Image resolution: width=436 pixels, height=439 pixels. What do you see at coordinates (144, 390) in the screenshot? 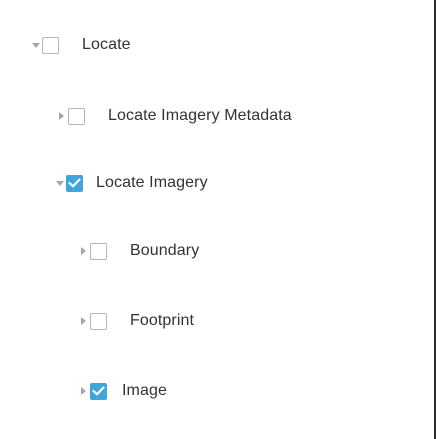
I see `layer-label-image: Image` at bounding box center [144, 390].